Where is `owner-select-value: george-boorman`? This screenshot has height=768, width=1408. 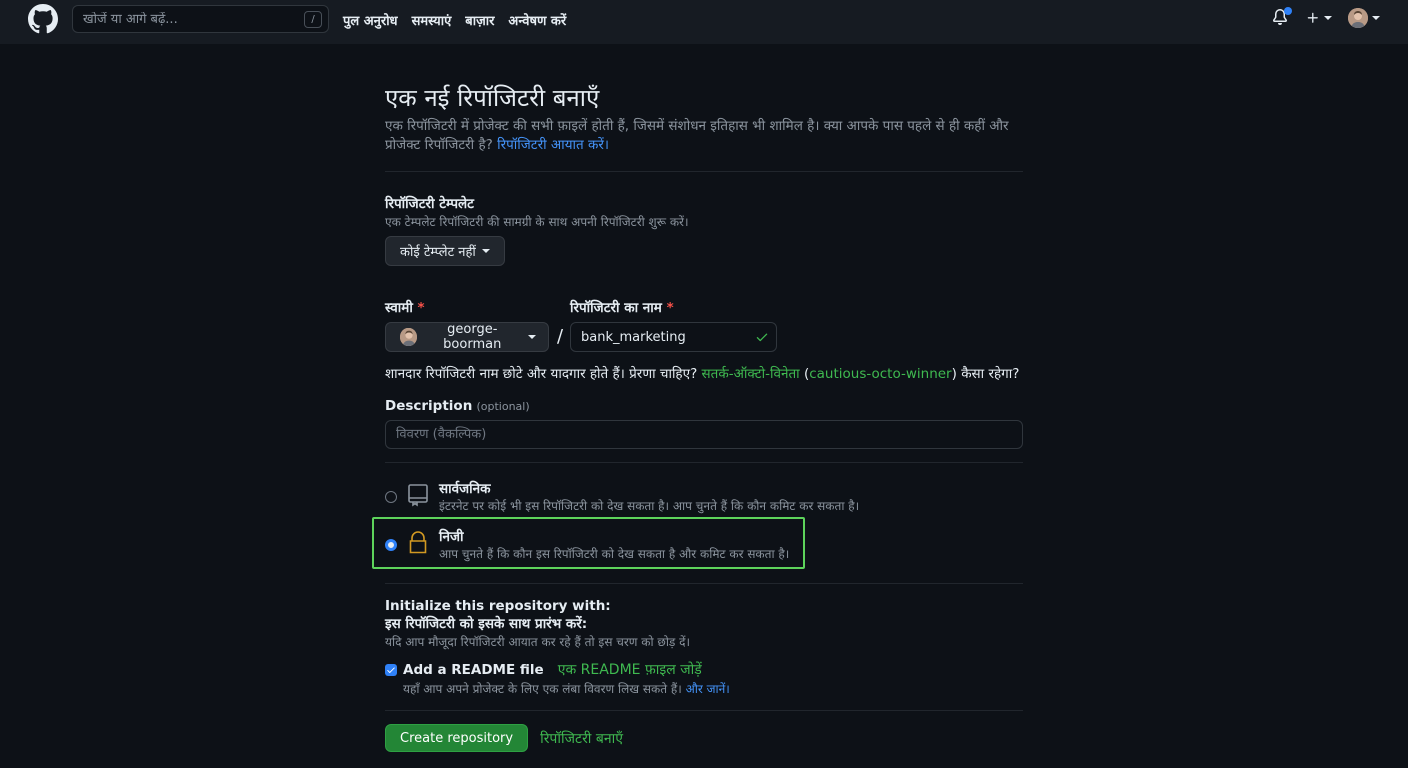
owner-select-value: george-boorman is located at coordinates (472, 337).